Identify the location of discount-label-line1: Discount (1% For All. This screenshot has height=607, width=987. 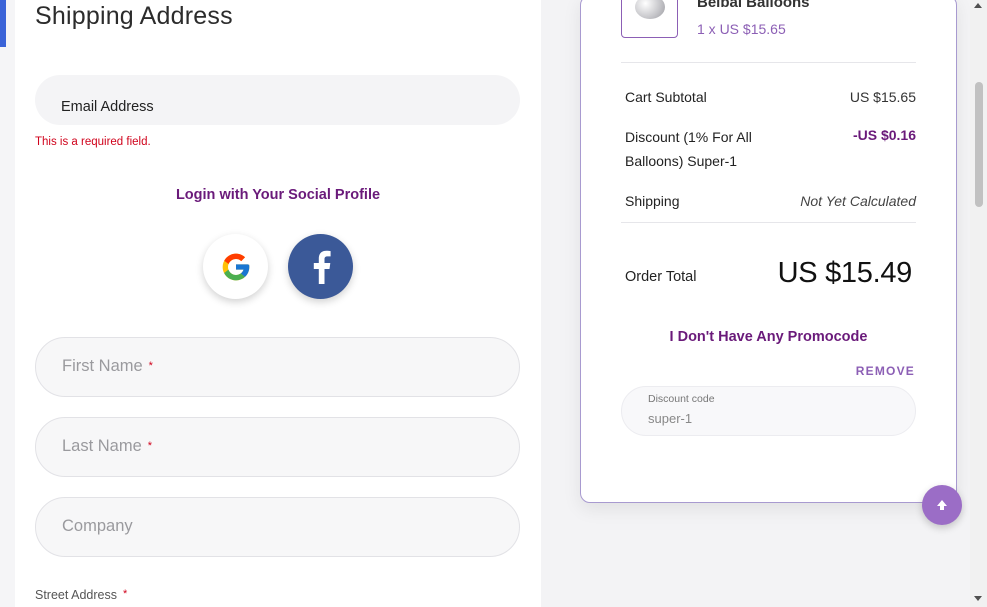
(688, 137).